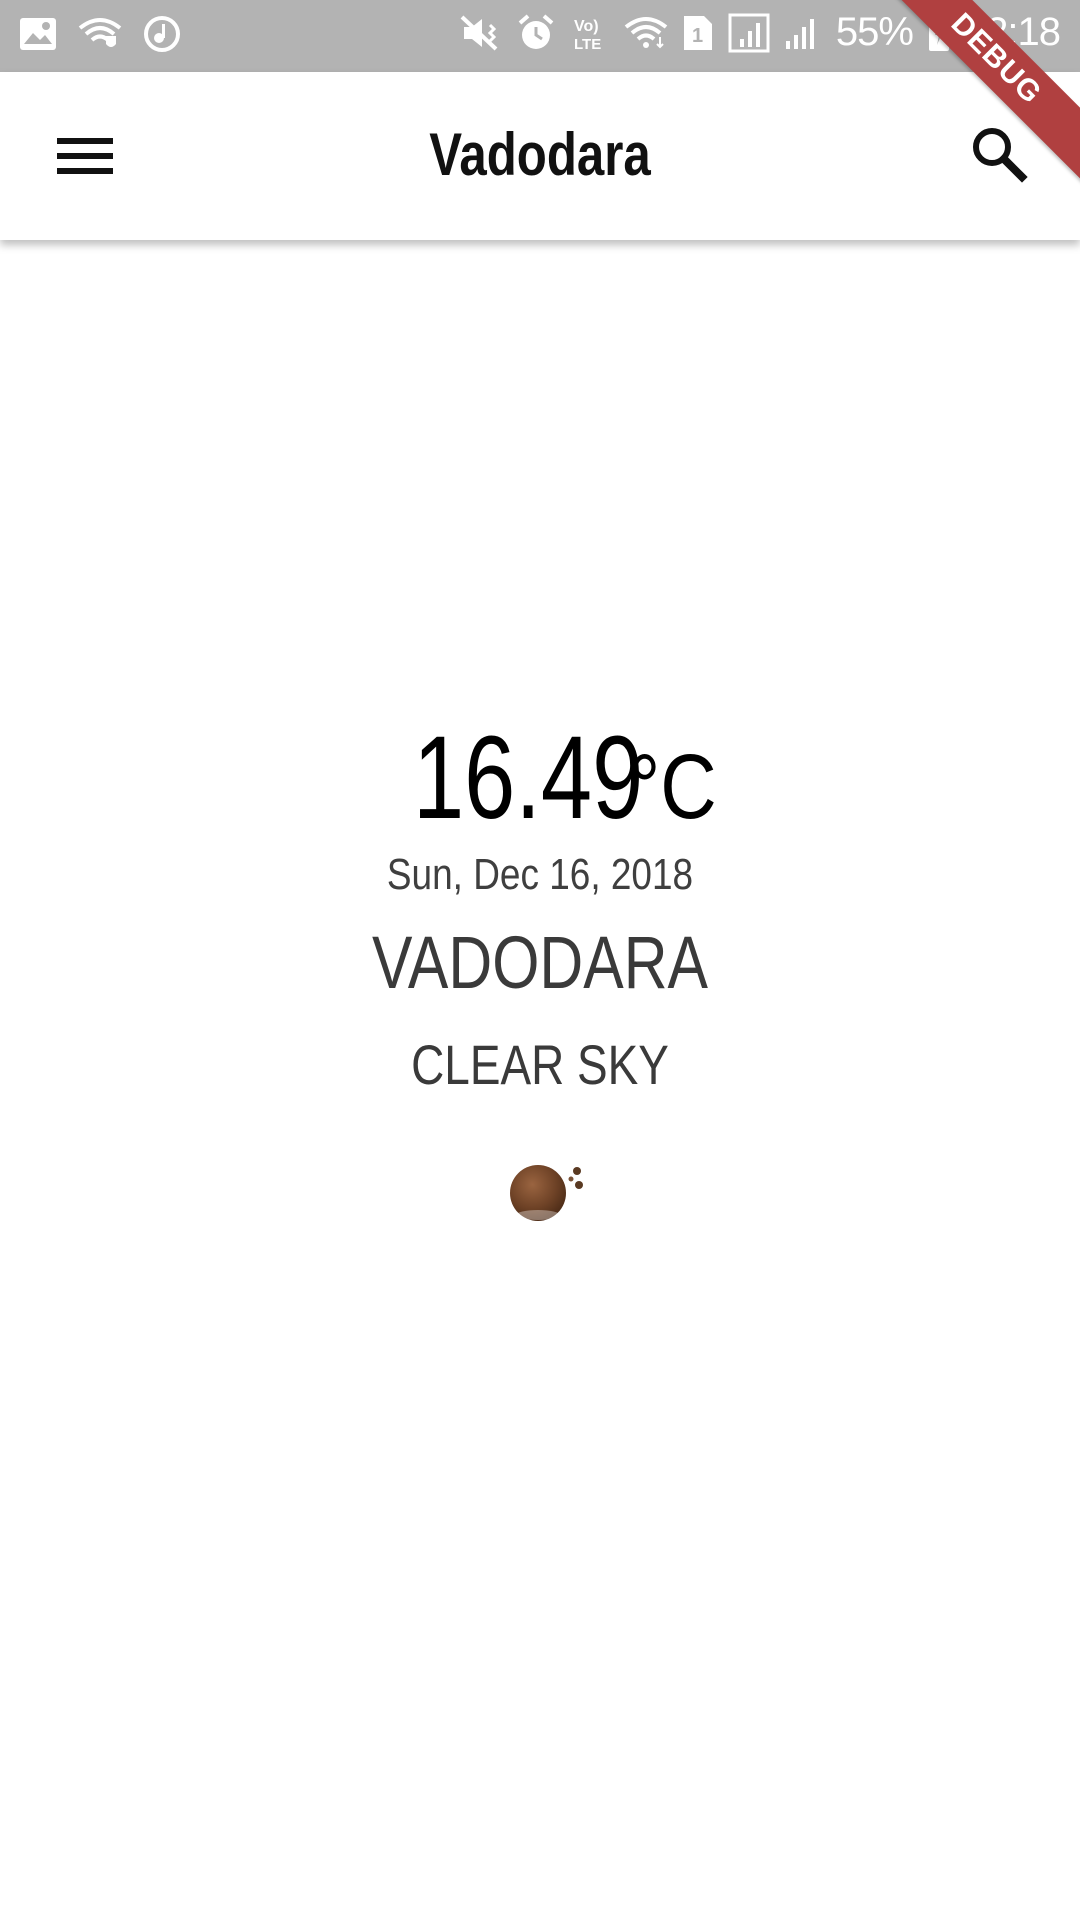  What do you see at coordinates (999, 156) in the screenshot?
I see `search-icon` at bounding box center [999, 156].